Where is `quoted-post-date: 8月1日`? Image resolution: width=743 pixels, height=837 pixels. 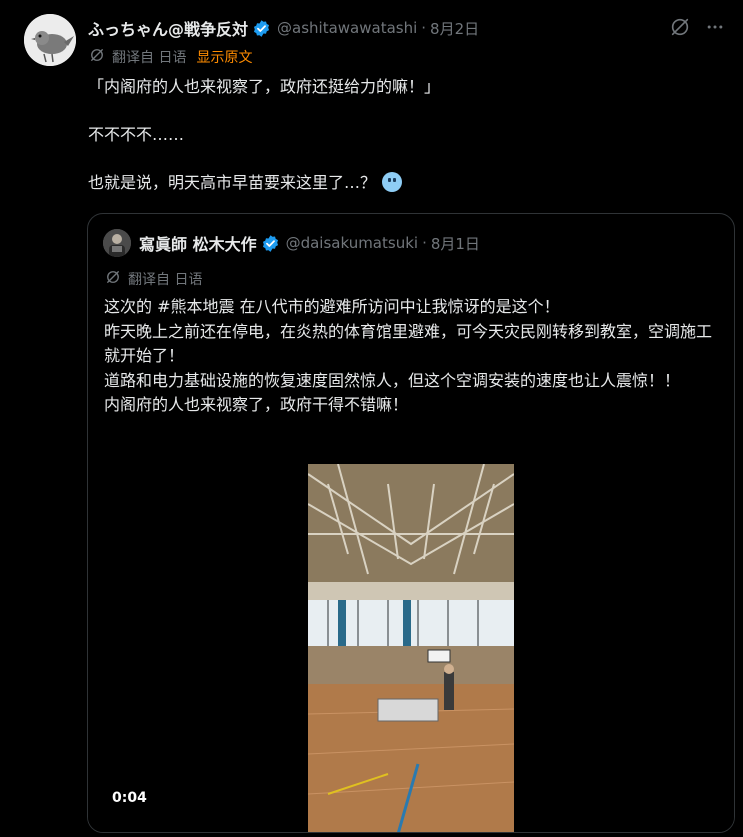 quoted-post-date: 8月1日 is located at coordinates (455, 243).